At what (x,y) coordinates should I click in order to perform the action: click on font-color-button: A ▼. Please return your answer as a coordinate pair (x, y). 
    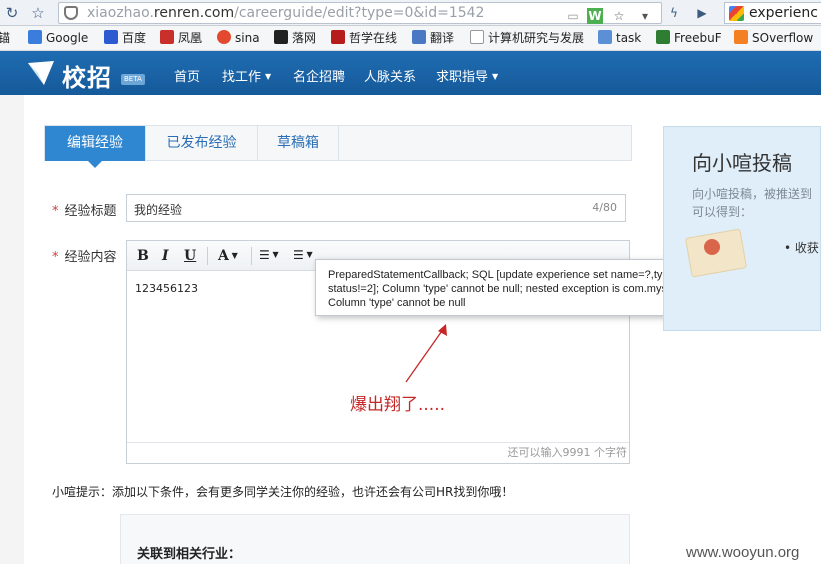
    Looking at the image, I should click on (228, 256).